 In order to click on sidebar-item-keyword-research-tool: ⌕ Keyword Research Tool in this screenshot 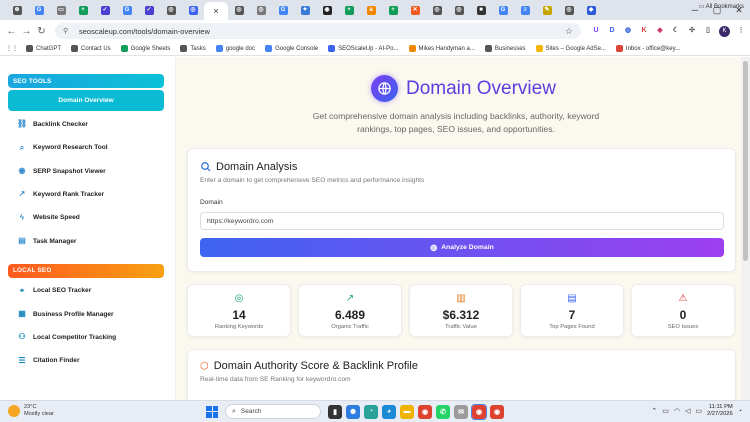, I will do `click(86, 147)`.